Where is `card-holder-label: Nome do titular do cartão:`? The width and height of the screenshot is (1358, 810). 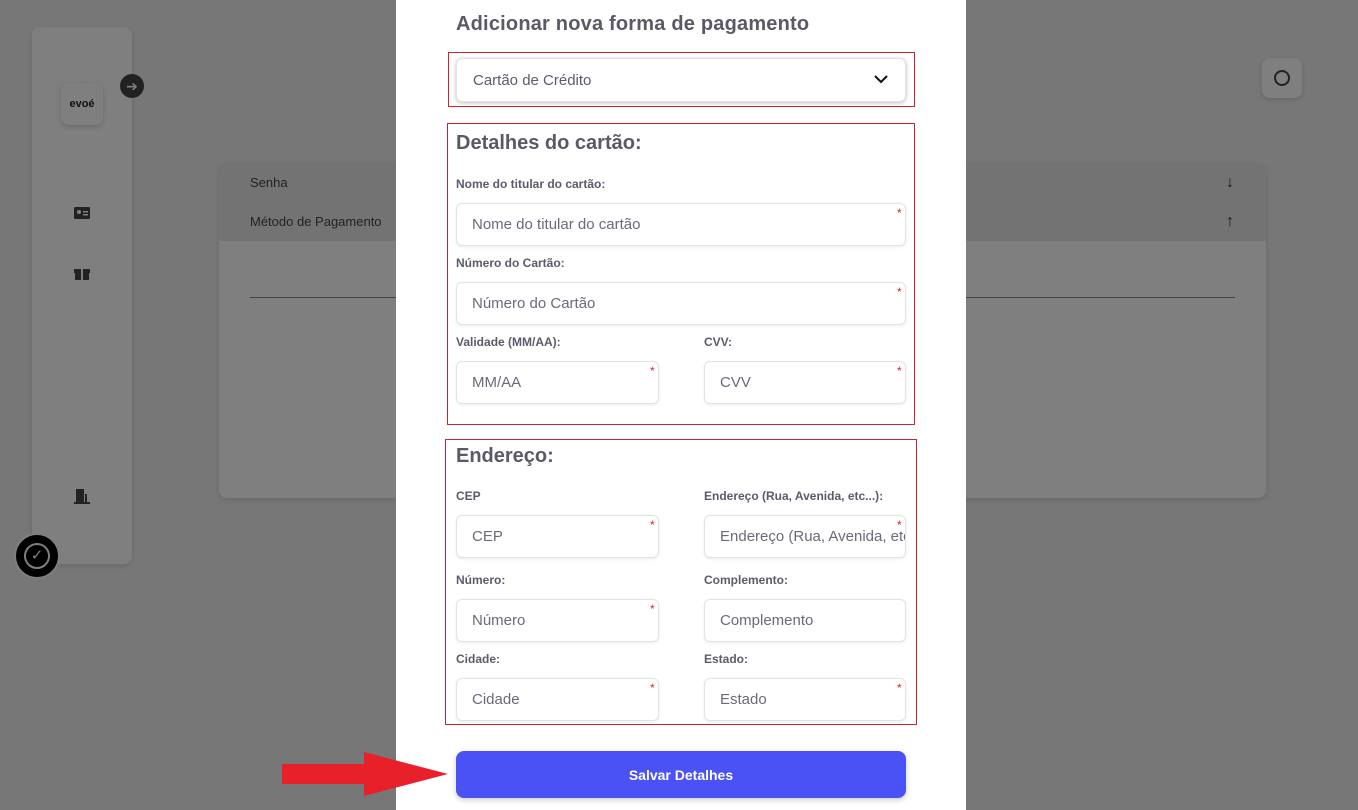 card-holder-label: Nome do titular do cartão: is located at coordinates (531, 184).